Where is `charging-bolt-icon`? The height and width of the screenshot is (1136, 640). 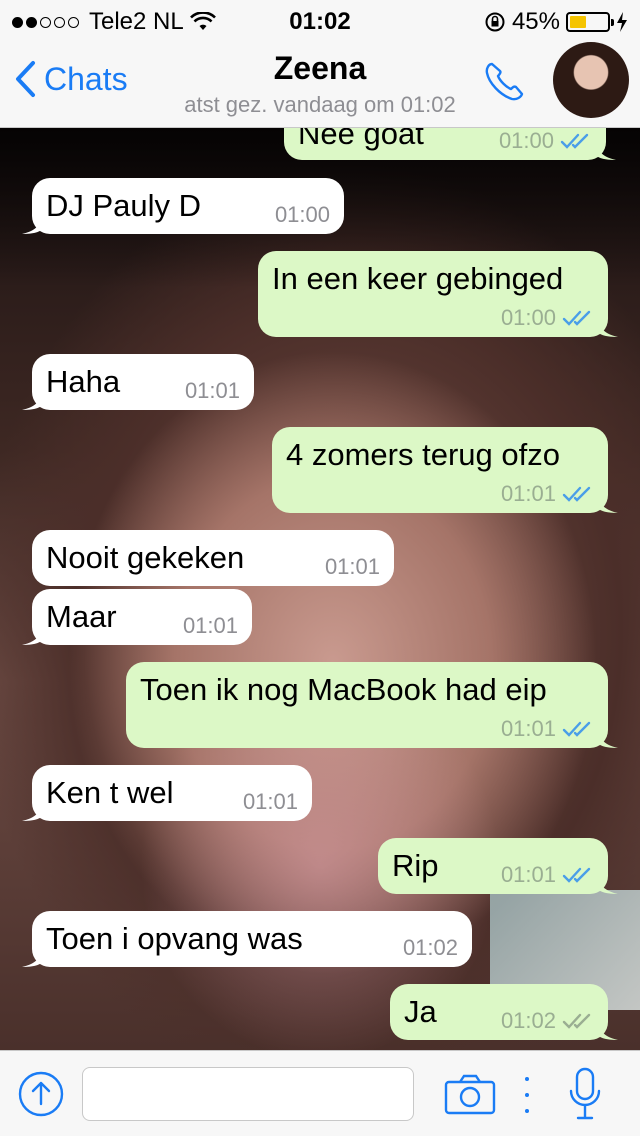
charging-bolt-icon is located at coordinates (622, 22).